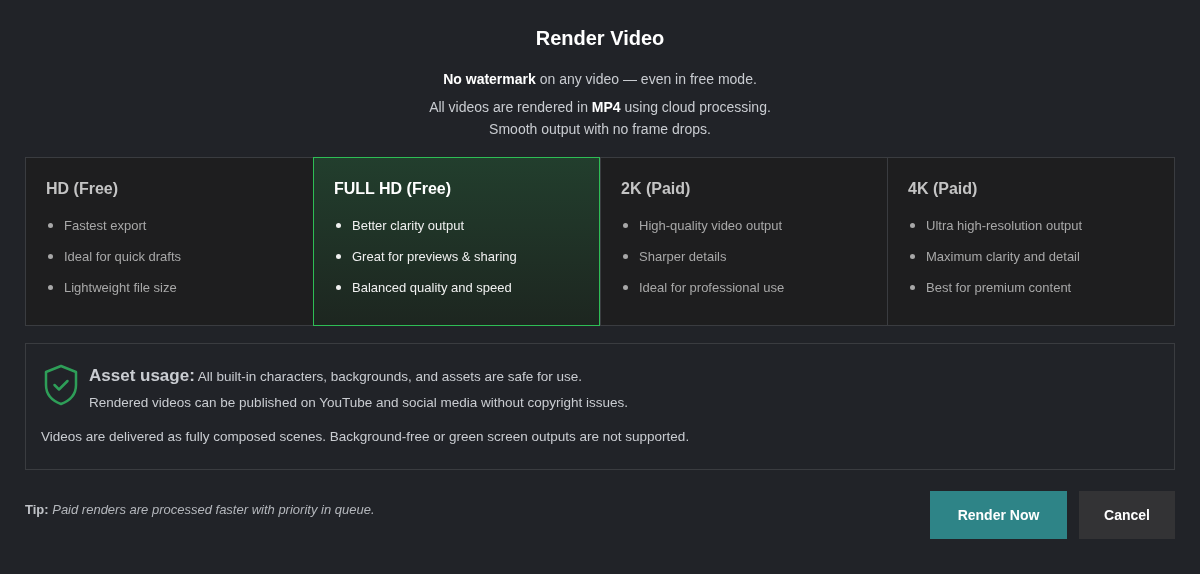  What do you see at coordinates (711, 225) in the screenshot?
I see `feature-item: High-quality video output` at bounding box center [711, 225].